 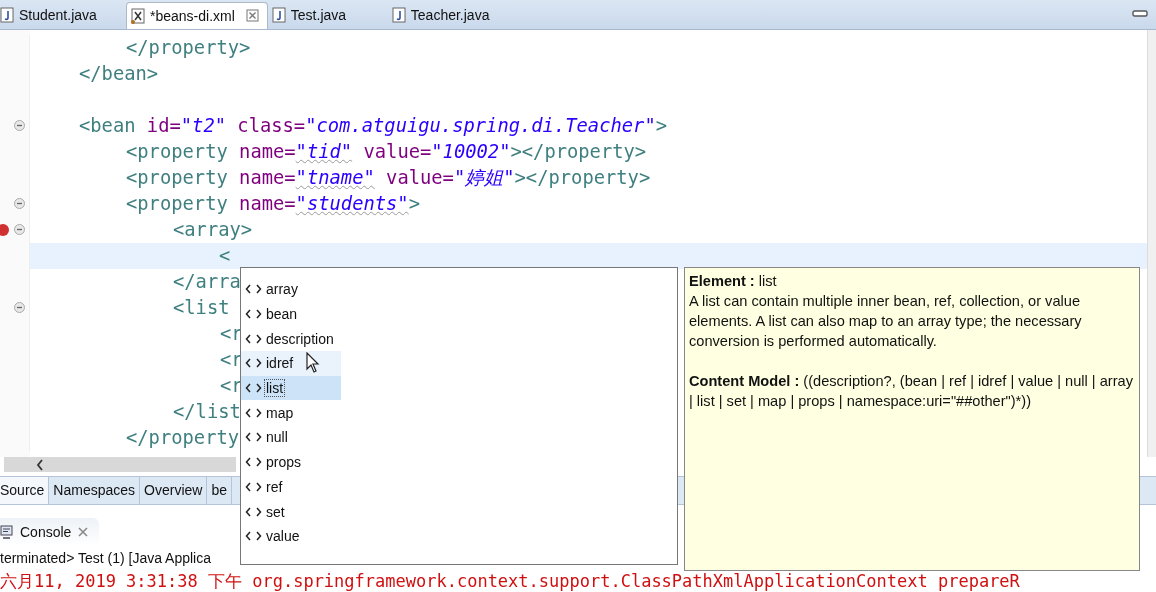 What do you see at coordinates (58, 15) in the screenshot?
I see `tab-label: Student.java` at bounding box center [58, 15].